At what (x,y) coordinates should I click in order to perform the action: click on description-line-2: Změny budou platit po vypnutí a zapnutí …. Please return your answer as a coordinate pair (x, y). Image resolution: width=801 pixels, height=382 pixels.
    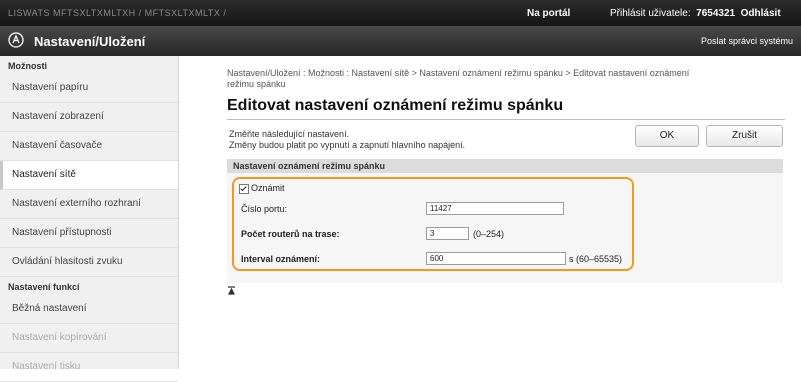
    Looking at the image, I should click on (347, 145).